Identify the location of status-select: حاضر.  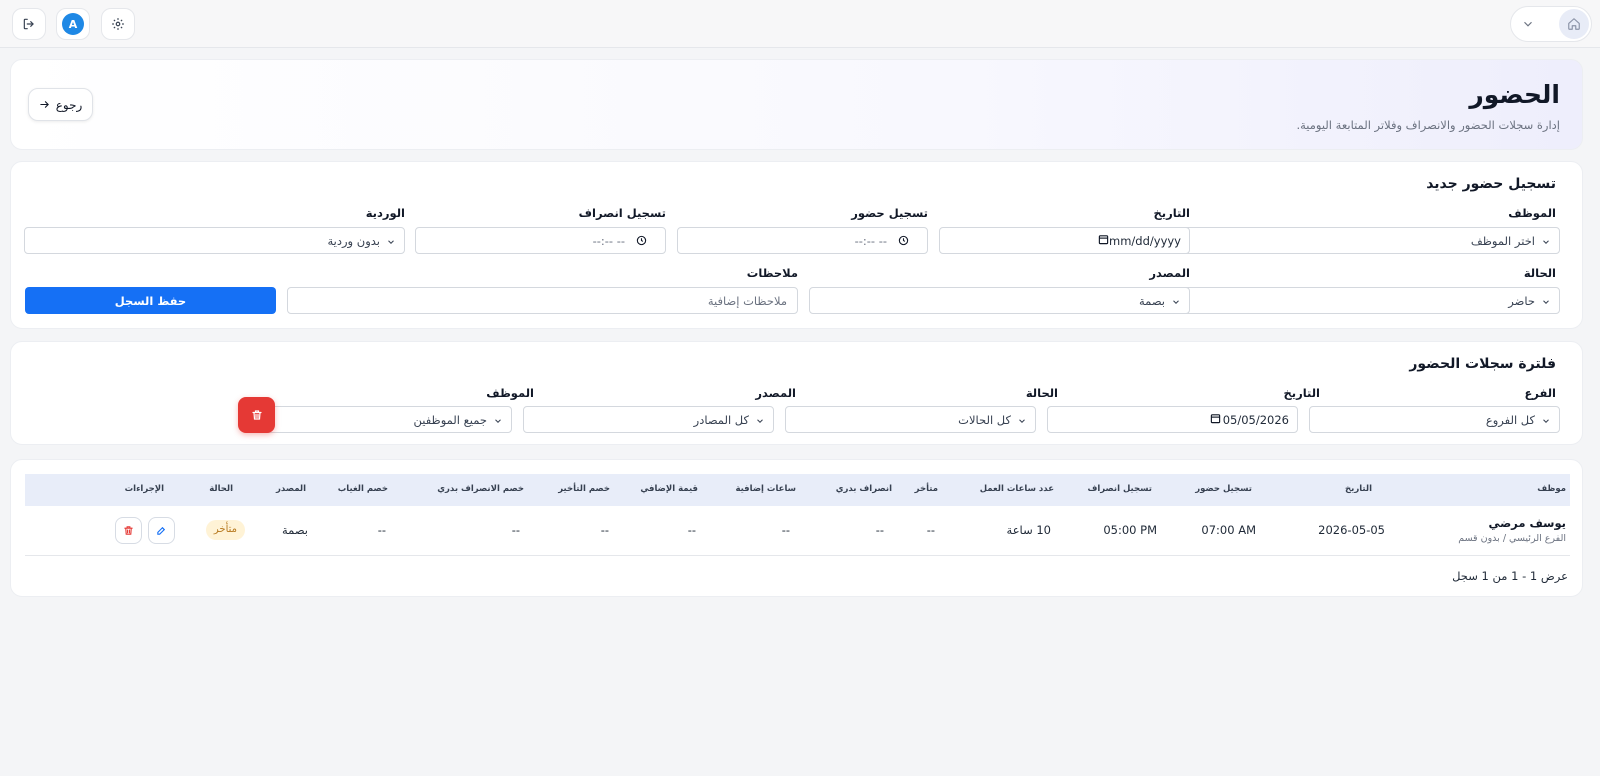
(1369, 300).